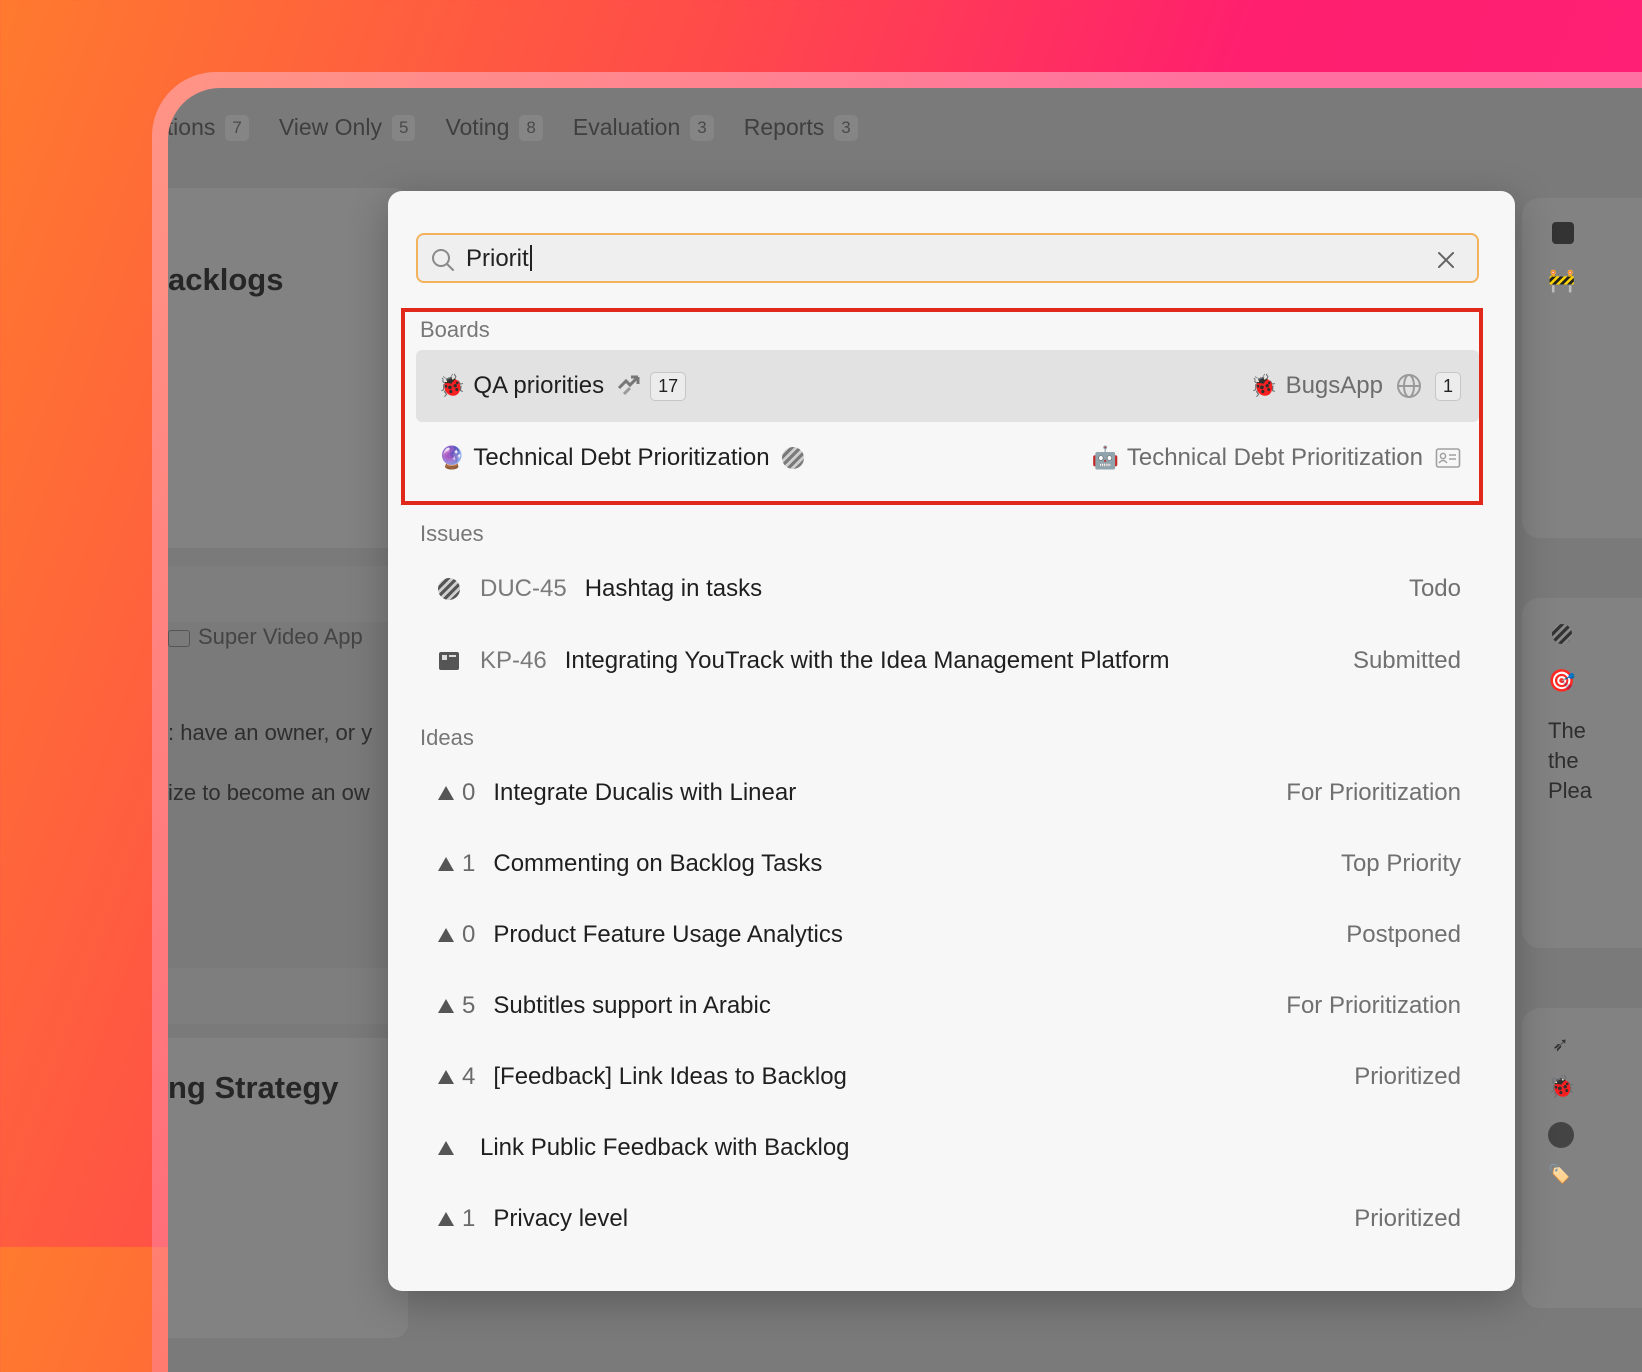  What do you see at coordinates (947, 386) in the screenshot?
I see `board-result-row: 🐞 QA priorities 17 🐞 BugsApp 1` at bounding box center [947, 386].